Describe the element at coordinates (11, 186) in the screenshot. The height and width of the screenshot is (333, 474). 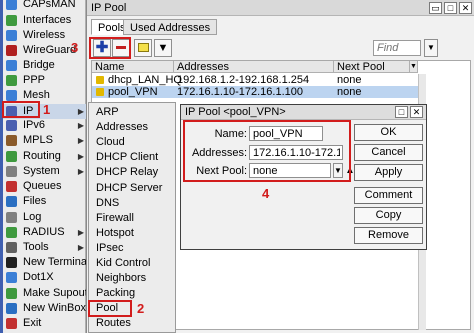
I see `queues-icon` at that location.